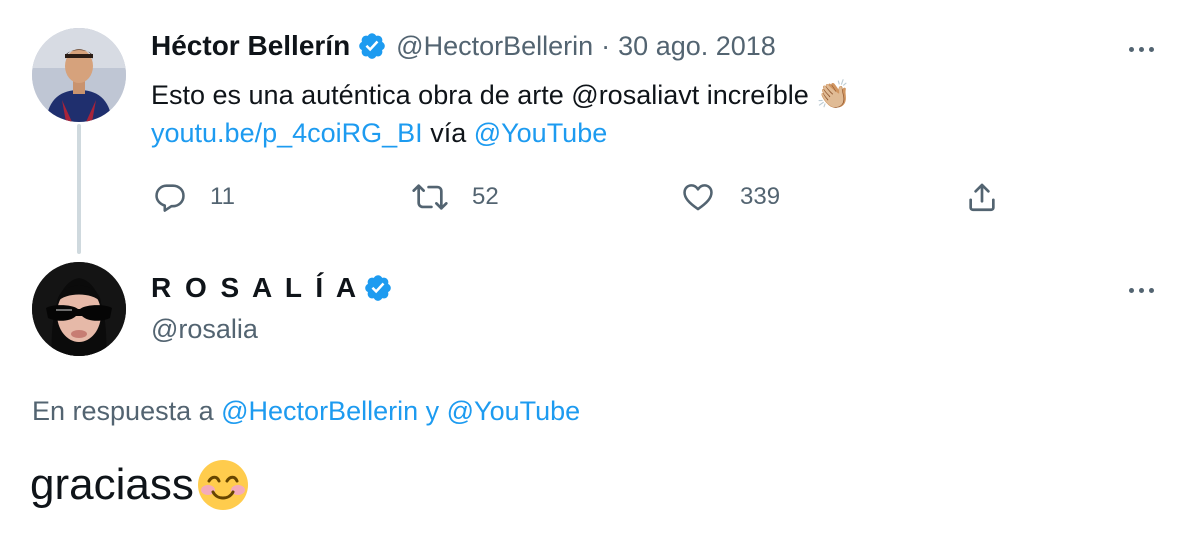 This screenshot has height=546, width=1194. I want to click on hector-avatar-image, so click(79, 75).